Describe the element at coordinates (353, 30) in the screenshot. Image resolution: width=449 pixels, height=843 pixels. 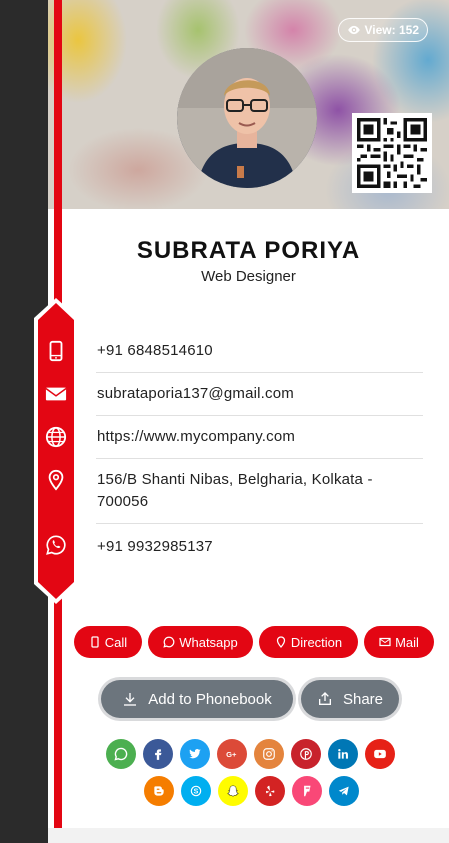
I see `eye-icon` at that location.